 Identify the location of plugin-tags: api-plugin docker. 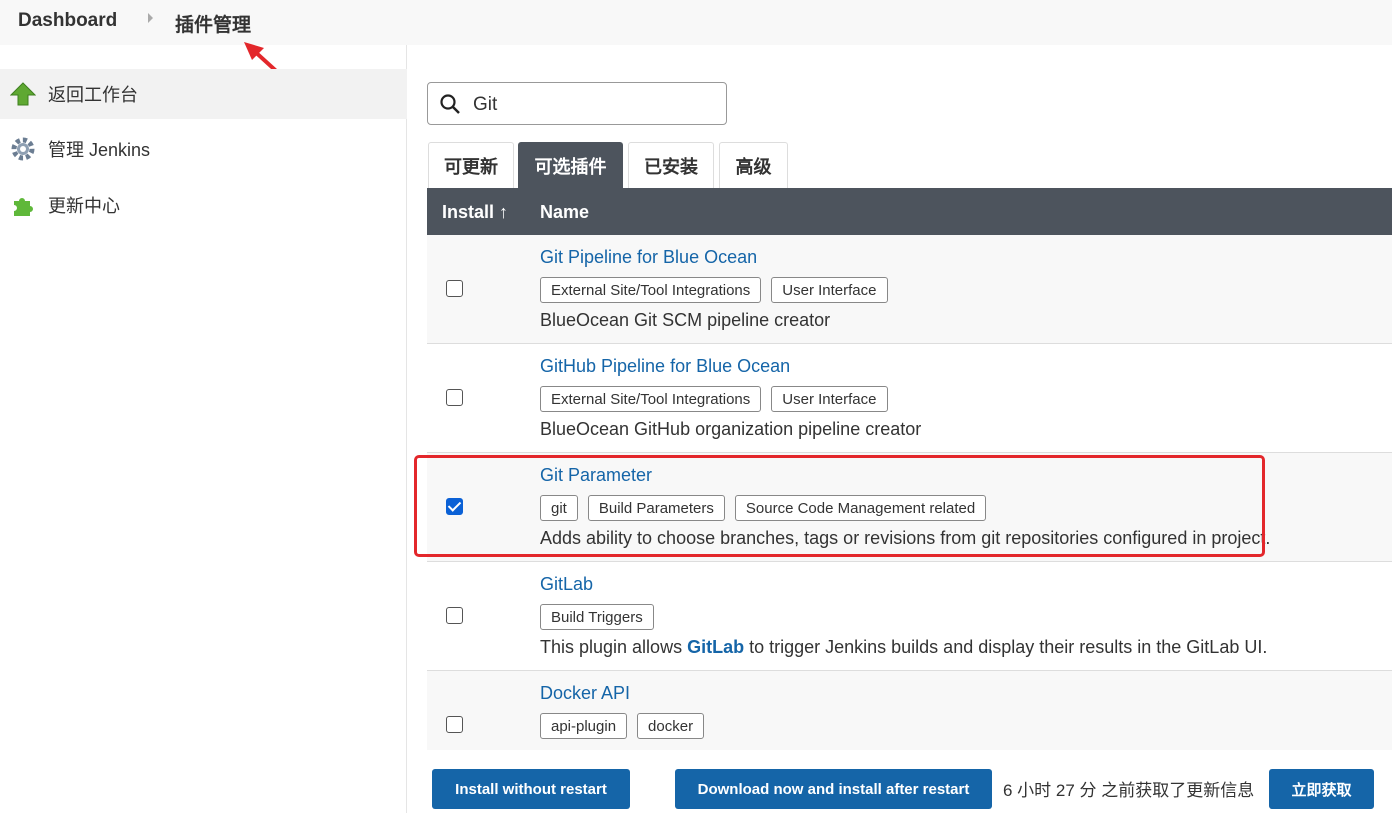
(622, 726).